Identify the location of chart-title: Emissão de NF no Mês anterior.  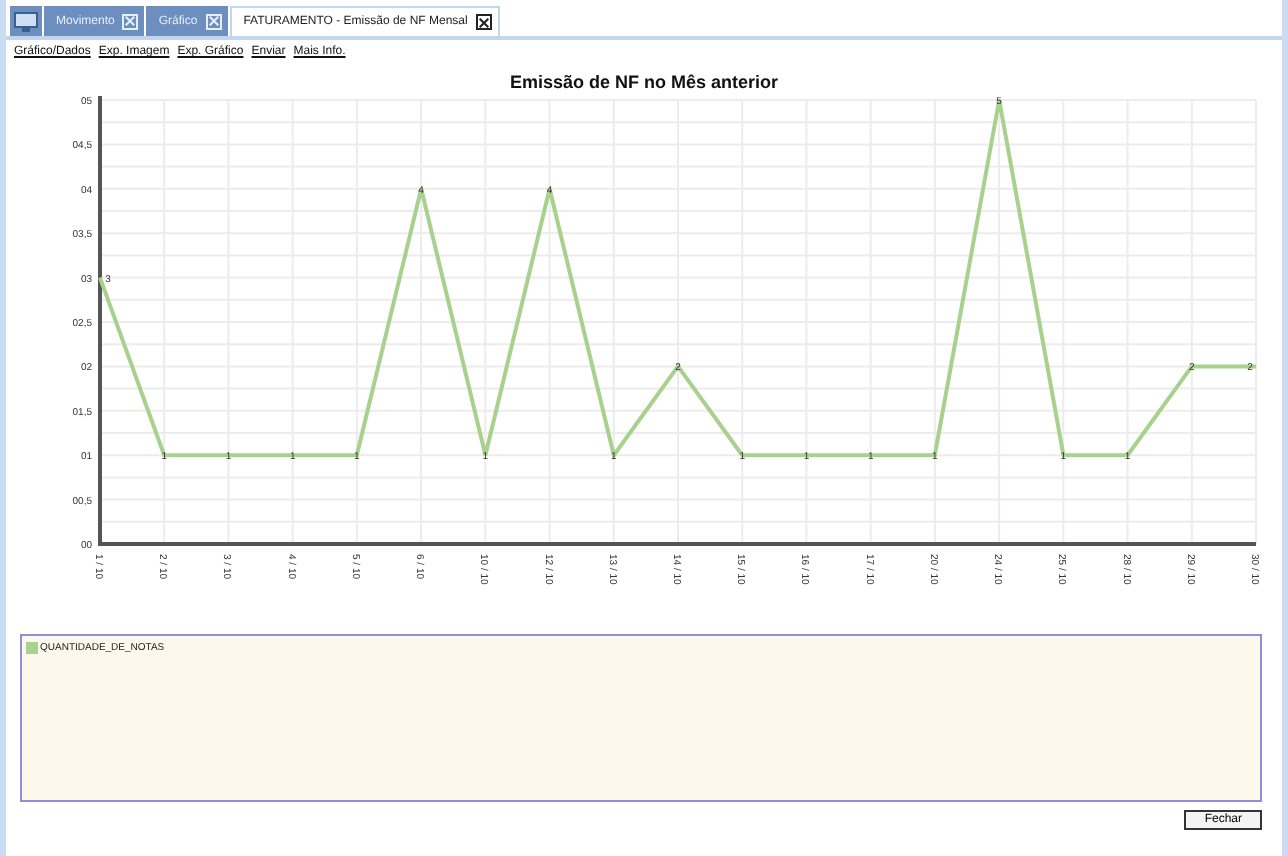
(644, 82).